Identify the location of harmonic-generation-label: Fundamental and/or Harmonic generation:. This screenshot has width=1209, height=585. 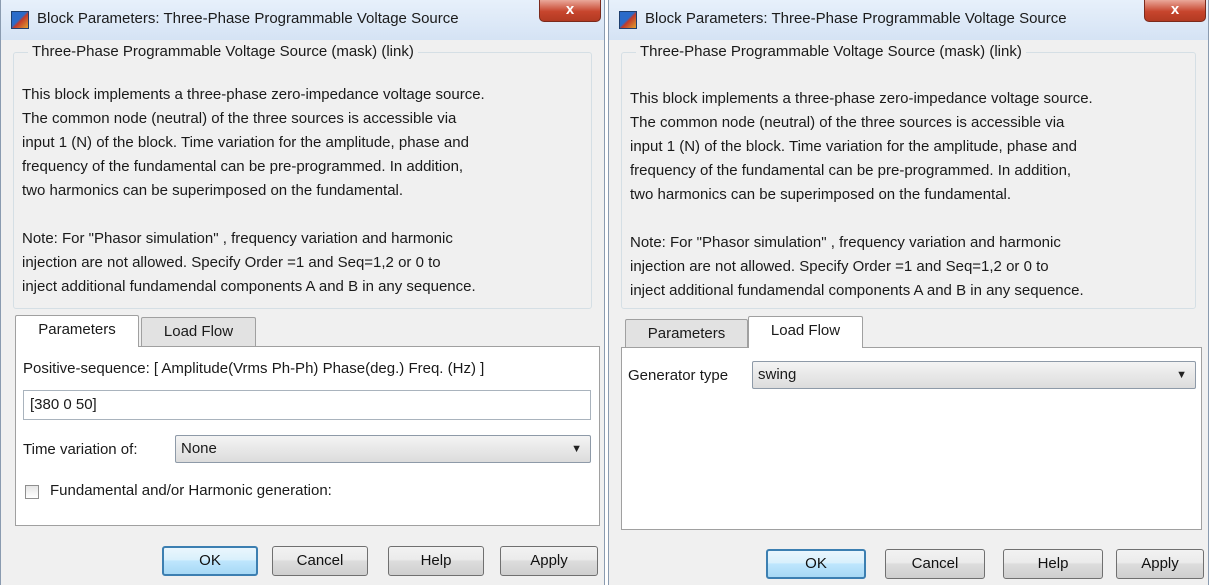
(191, 490).